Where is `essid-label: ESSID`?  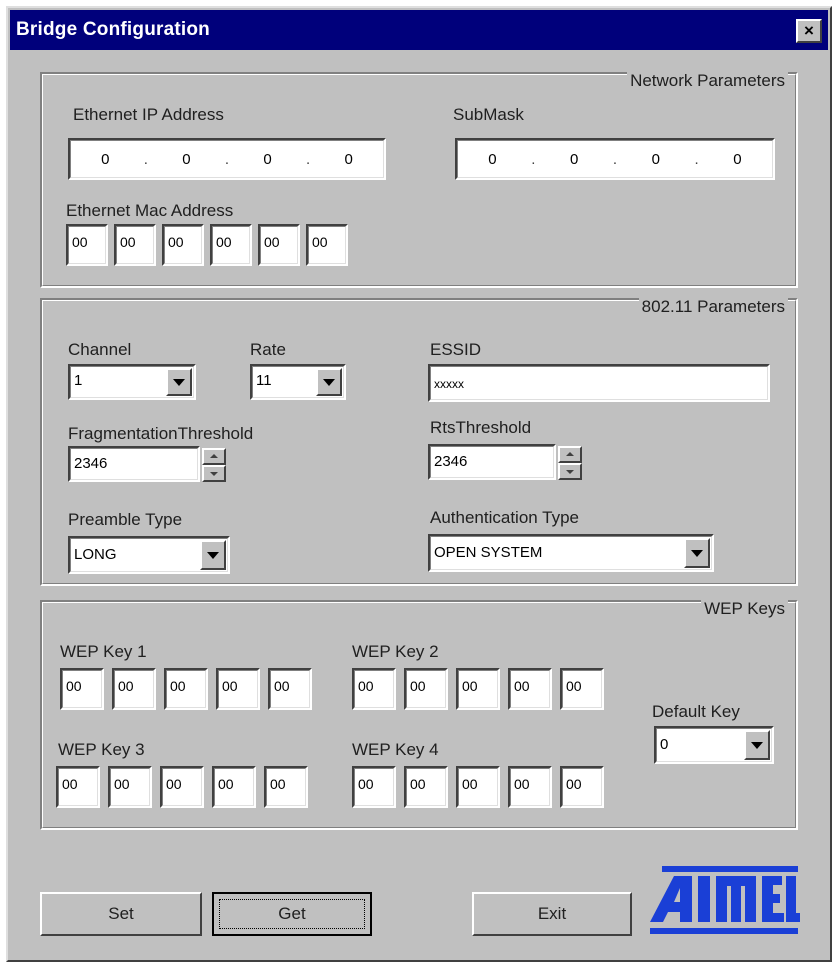 essid-label: ESSID is located at coordinates (456, 349).